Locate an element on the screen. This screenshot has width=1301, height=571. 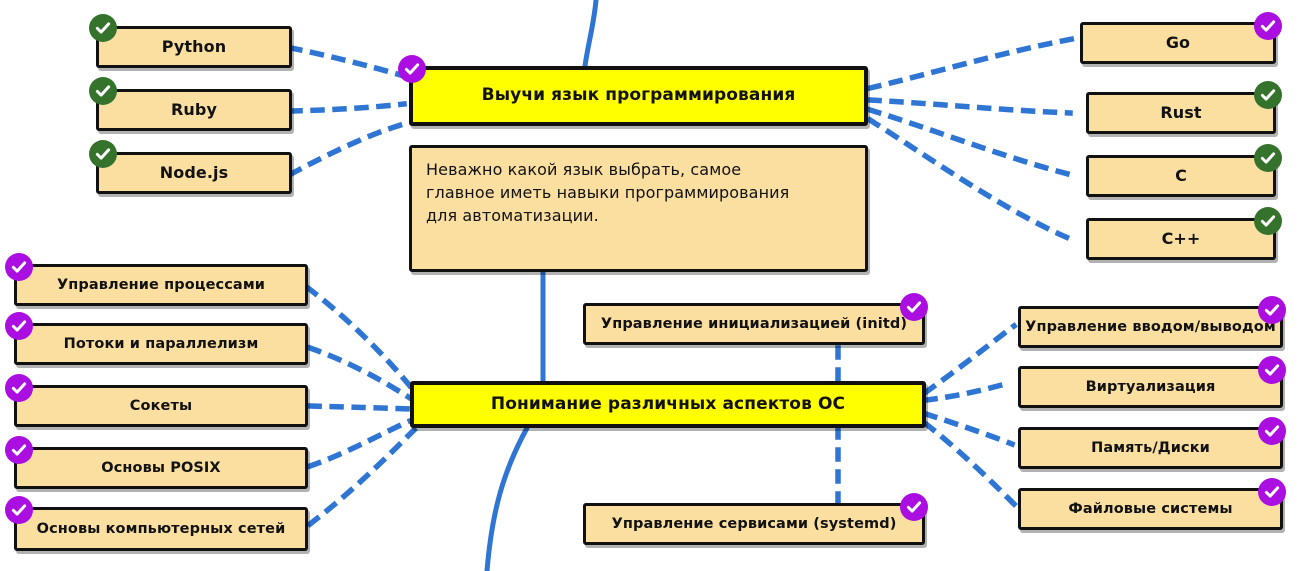
node-rust: Rust is located at coordinates (1181, 113).